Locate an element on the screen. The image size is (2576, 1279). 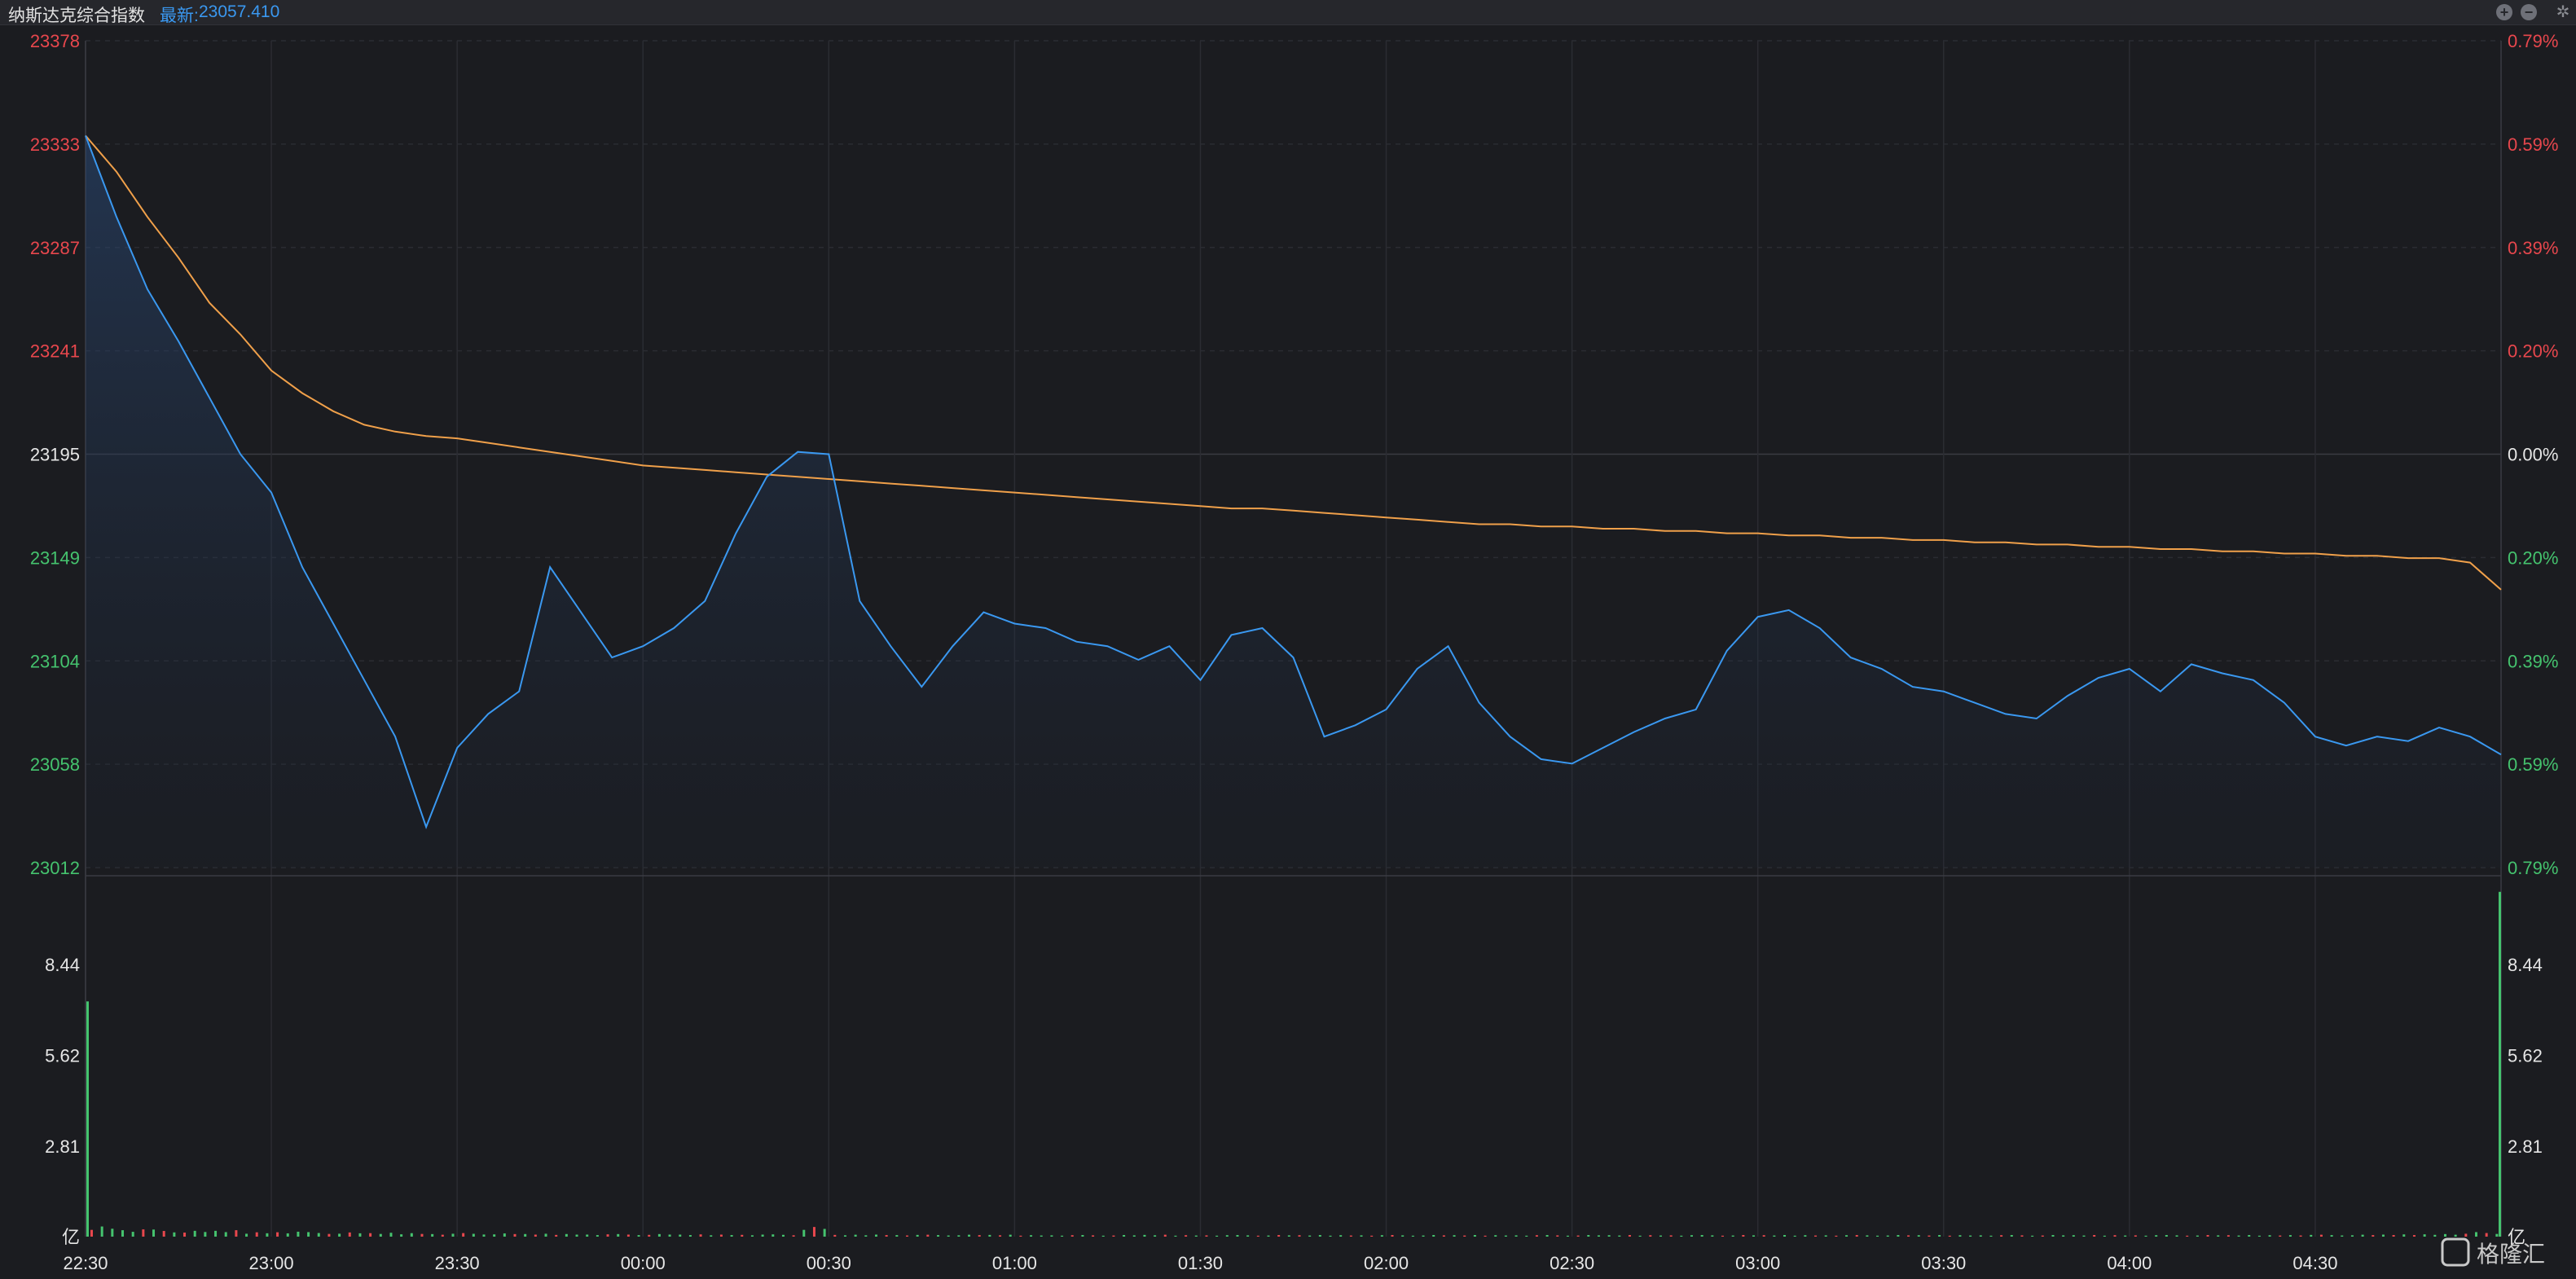
x-tick-label: 23:30 is located at coordinates (457, 1263).